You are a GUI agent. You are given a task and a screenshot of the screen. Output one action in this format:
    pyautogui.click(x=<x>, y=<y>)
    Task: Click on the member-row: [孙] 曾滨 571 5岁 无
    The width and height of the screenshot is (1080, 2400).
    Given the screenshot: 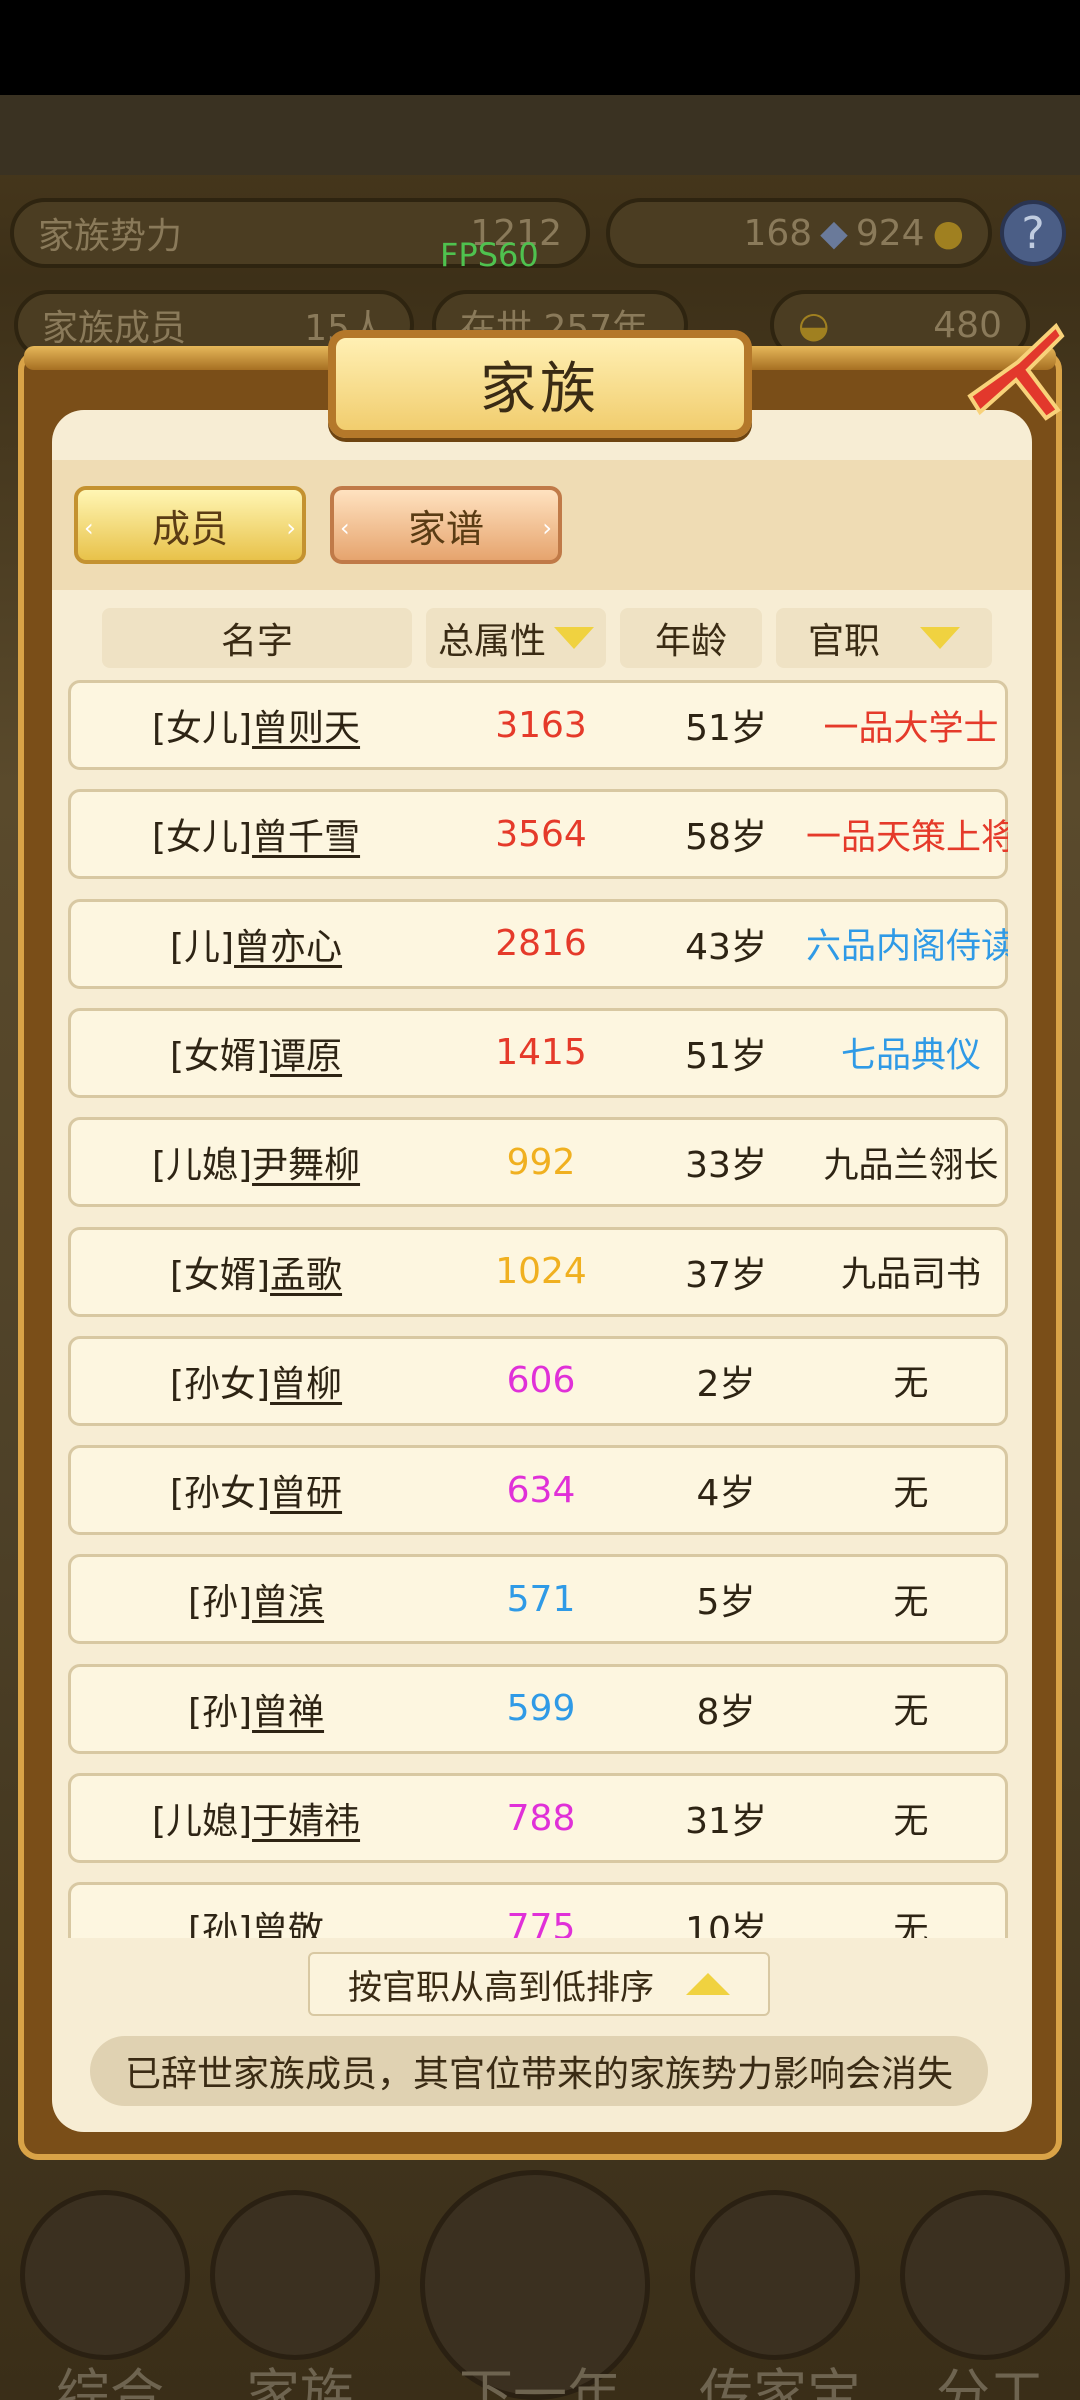 What is the action you would take?
    pyautogui.click(x=538, y=1599)
    